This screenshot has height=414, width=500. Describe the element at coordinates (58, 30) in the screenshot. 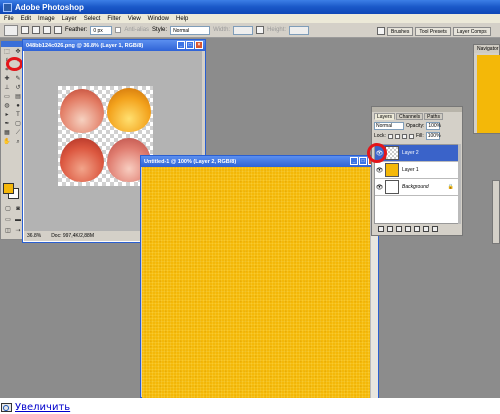

I see `intersect-selection-icon` at that location.